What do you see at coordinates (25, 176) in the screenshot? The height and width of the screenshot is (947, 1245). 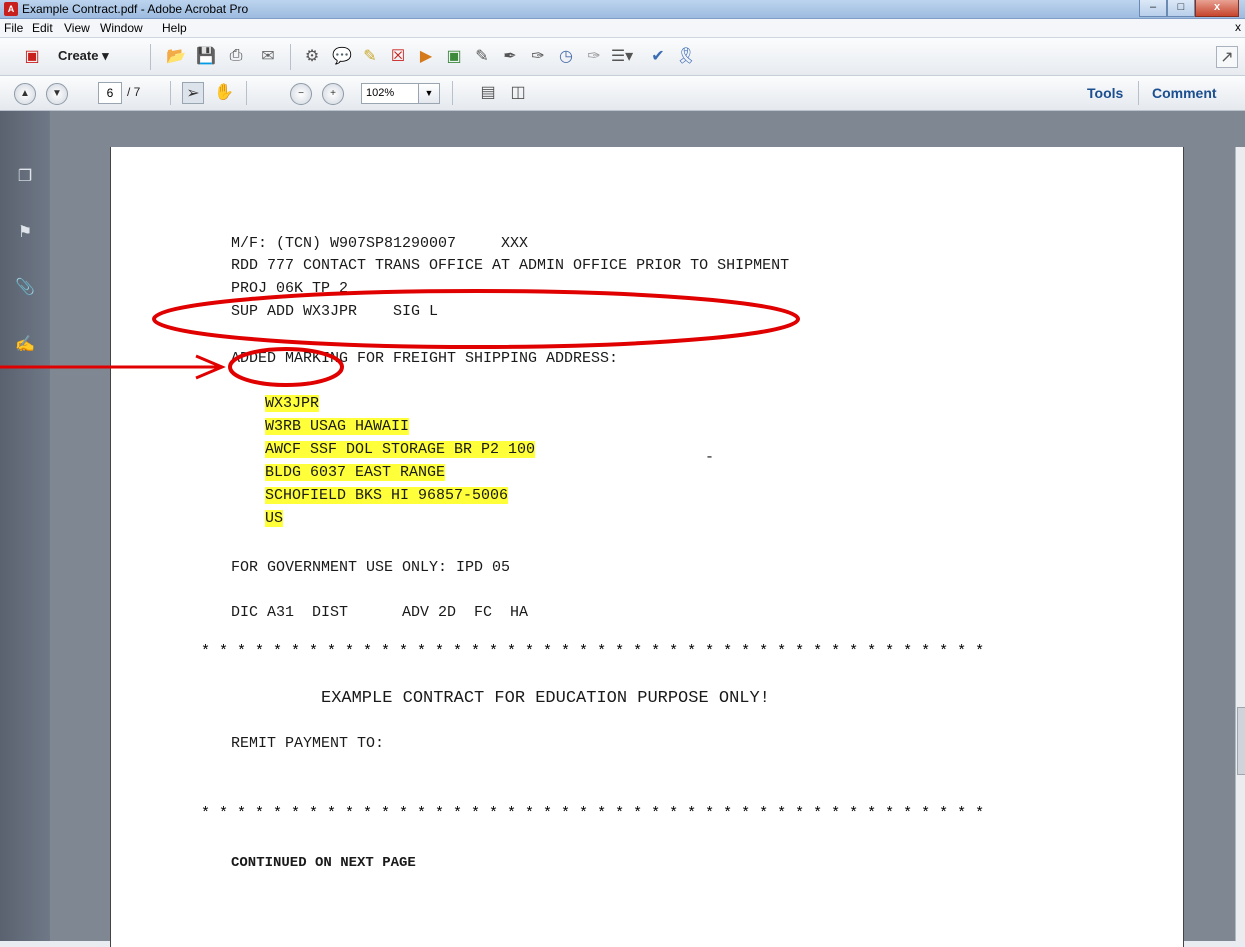 I see `page-thumbnails-icon: ❐` at bounding box center [25, 176].